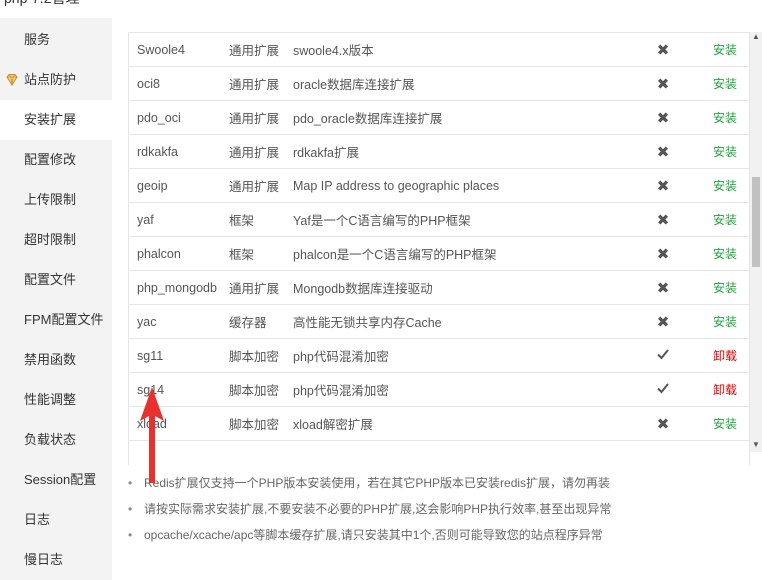  I want to click on sidebar-item-label: 慢日志, so click(44, 559).